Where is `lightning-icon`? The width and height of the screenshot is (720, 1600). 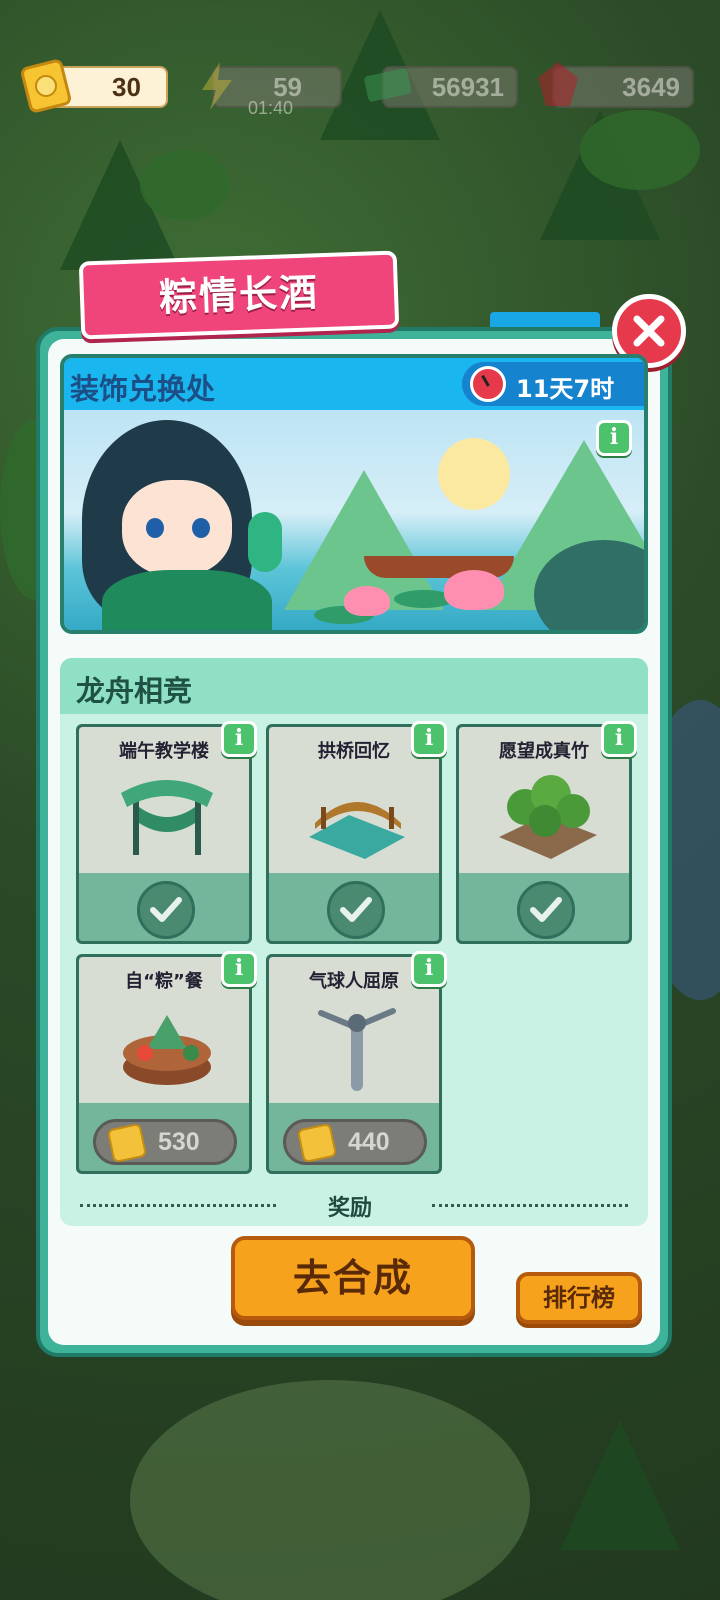
lightning-icon is located at coordinates (217, 86).